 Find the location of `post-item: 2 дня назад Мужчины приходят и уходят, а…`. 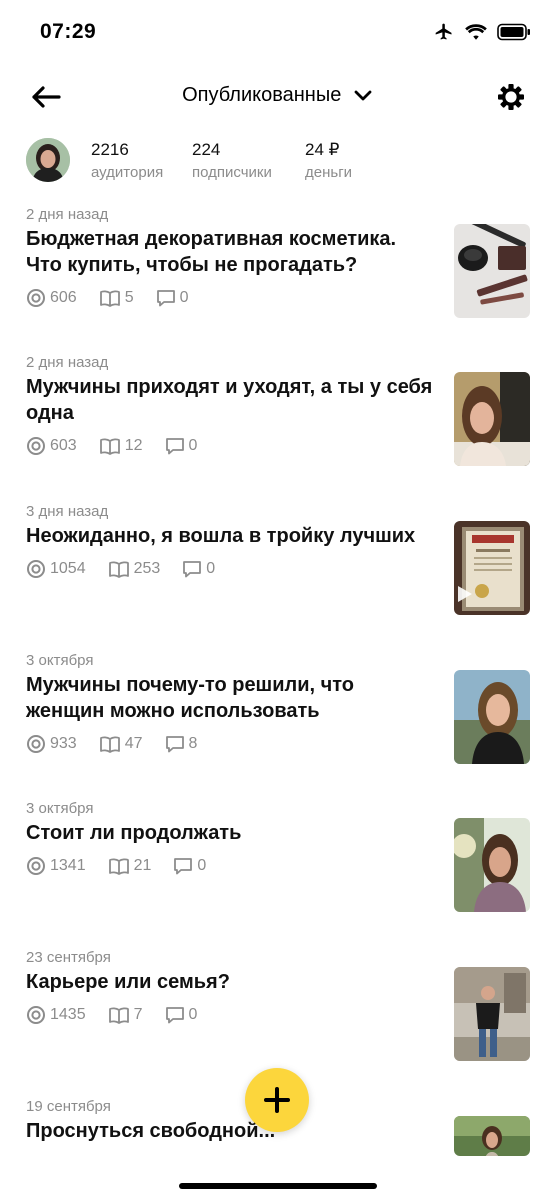

post-item: 2 дня назад Мужчины приходят и уходят, а… is located at coordinates (278, 414).